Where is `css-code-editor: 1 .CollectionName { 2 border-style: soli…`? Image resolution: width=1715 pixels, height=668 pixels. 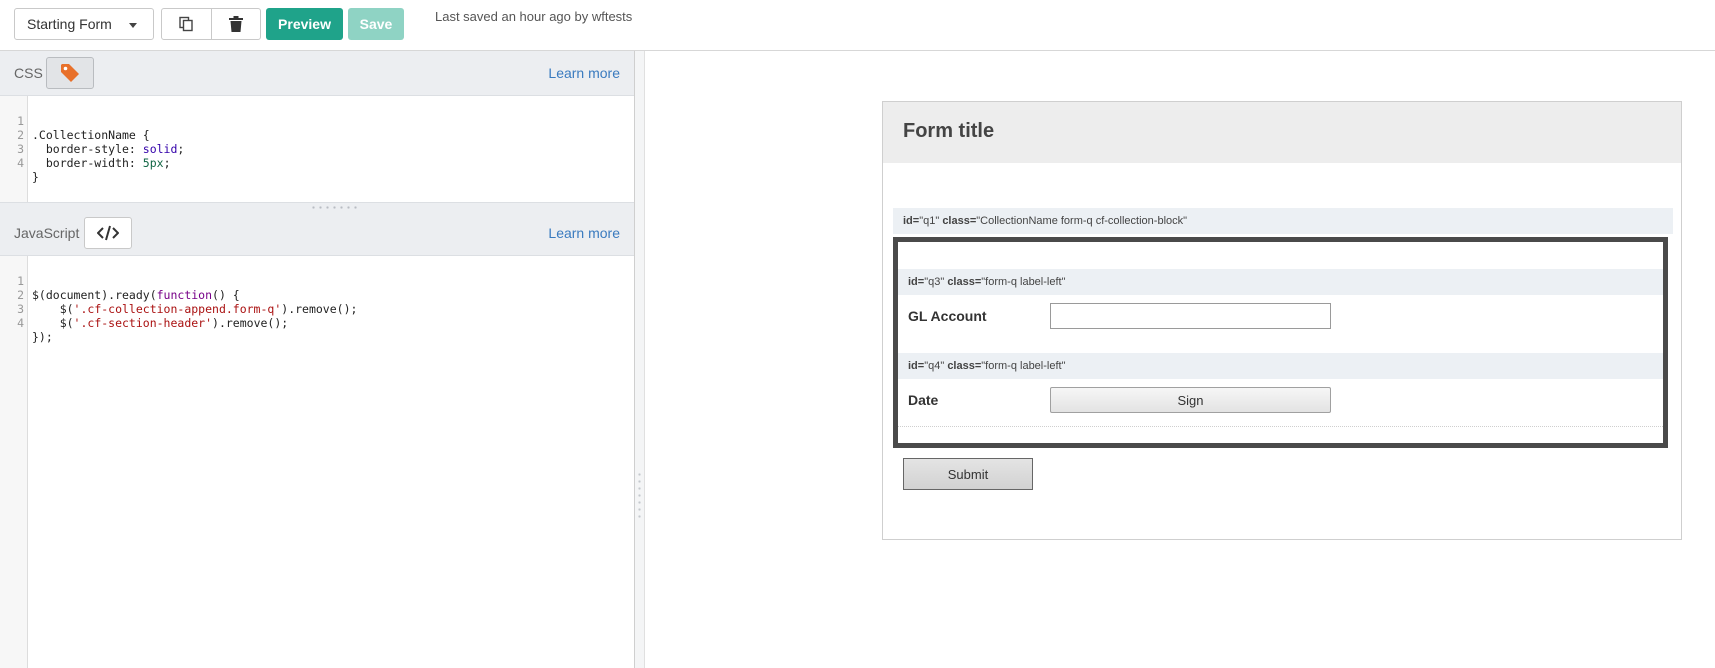 css-code-editor: 1 .CollectionName { 2 border-style: soli… is located at coordinates (317, 149).